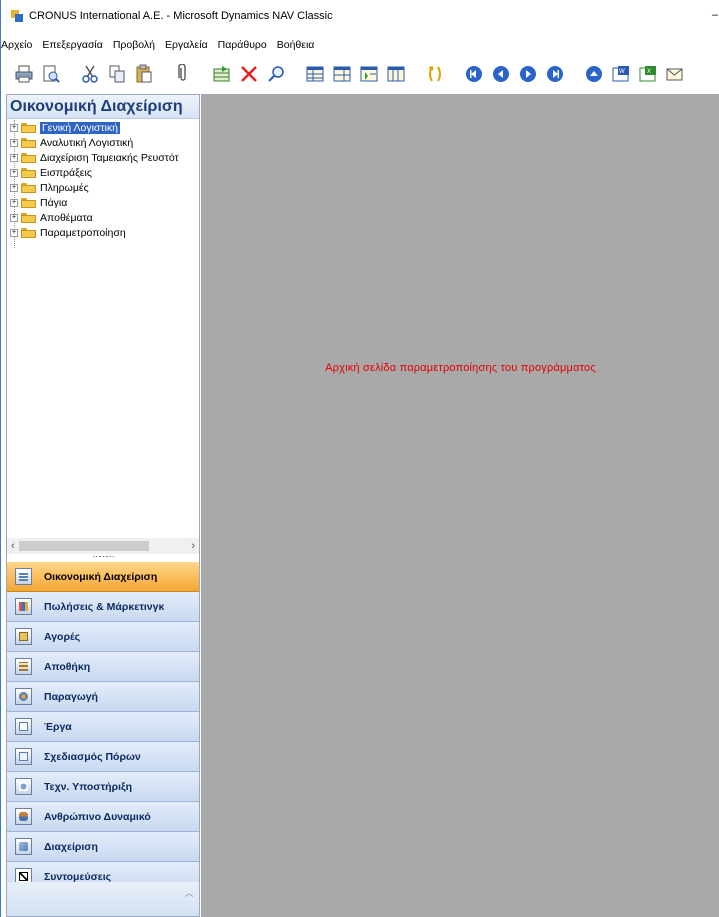  What do you see at coordinates (17, 16) in the screenshot?
I see `app-logo-icon` at bounding box center [17, 16].